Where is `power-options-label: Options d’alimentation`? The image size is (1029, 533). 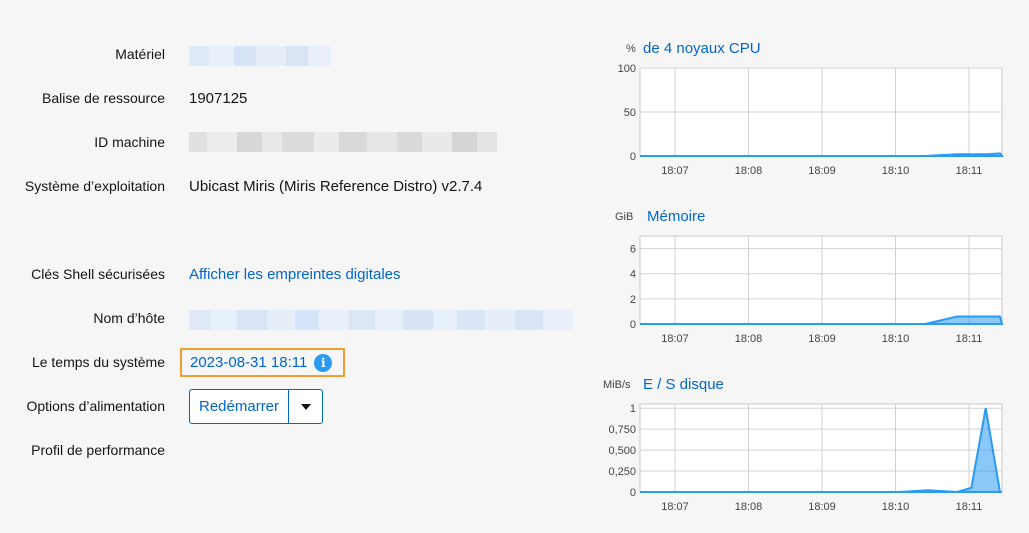
power-options-label: Options d’alimentation is located at coordinates (95, 406).